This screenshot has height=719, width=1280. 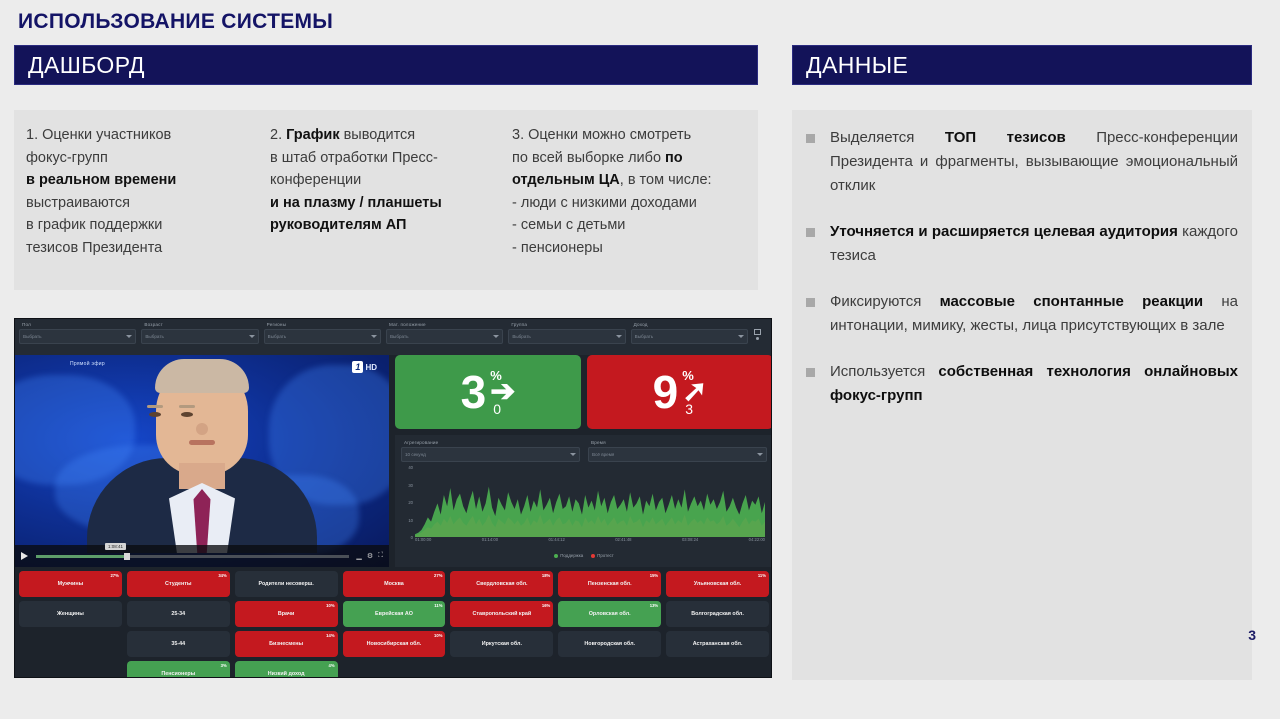 What do you see at coordinates (399, 336) in the screenshot?
I see `filter-marital-status-value: Выбрать` at bounding box center [399, 336].